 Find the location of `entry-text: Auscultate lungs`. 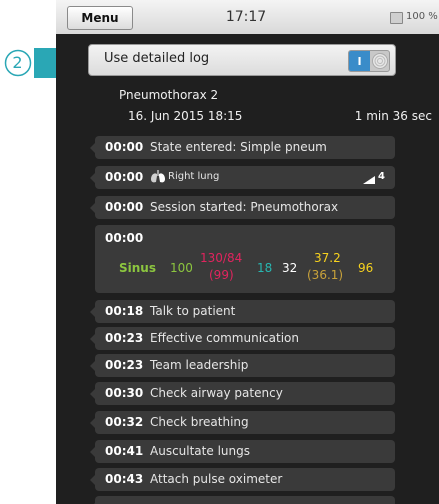

entry-text: Auscultate lungs is located at coordinates (200, 451).